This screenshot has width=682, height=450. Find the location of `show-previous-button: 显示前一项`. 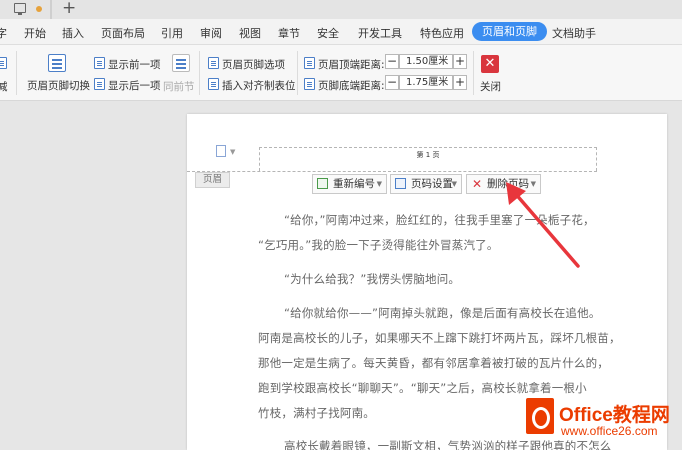

show-previous-button: 显示前一项 is located at coordinates (134, 64).